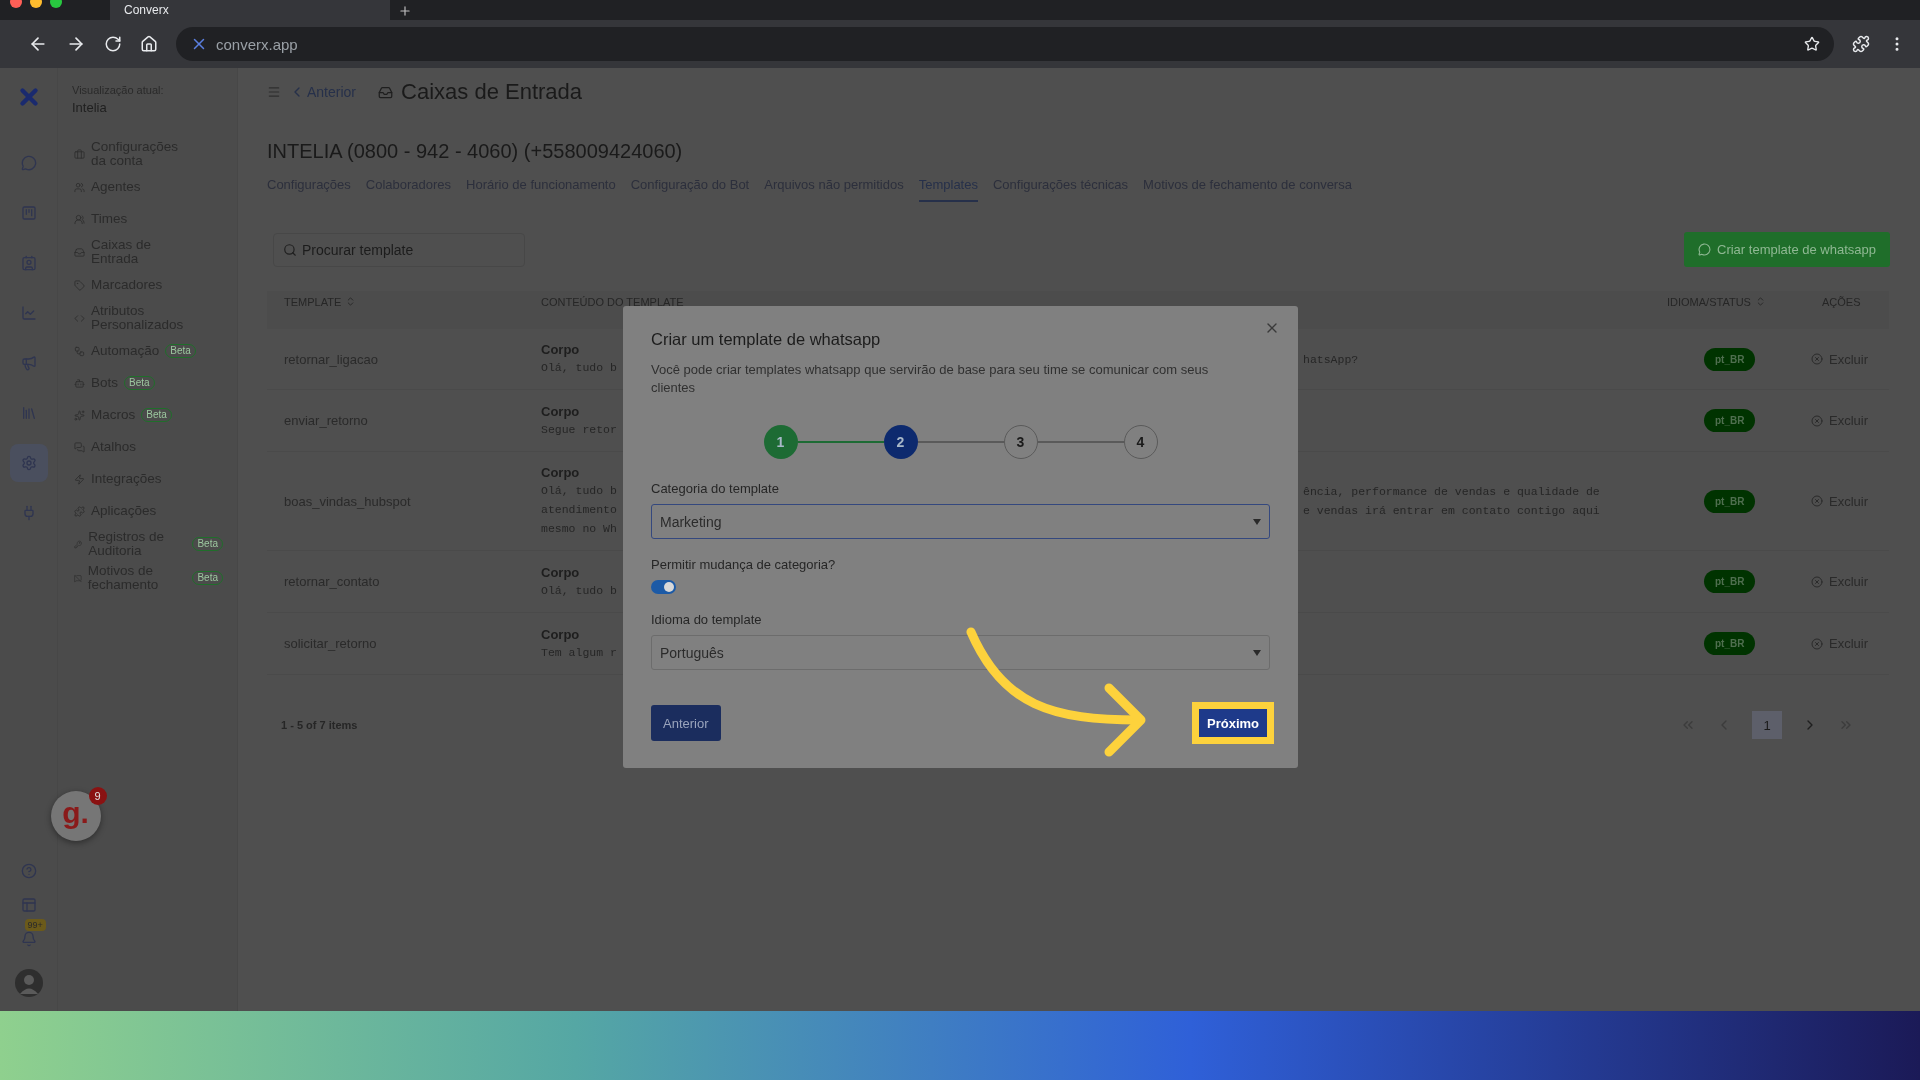 This screenshot has width=1920, height=1080. I want to click on chart-icon, so click(28, 313).